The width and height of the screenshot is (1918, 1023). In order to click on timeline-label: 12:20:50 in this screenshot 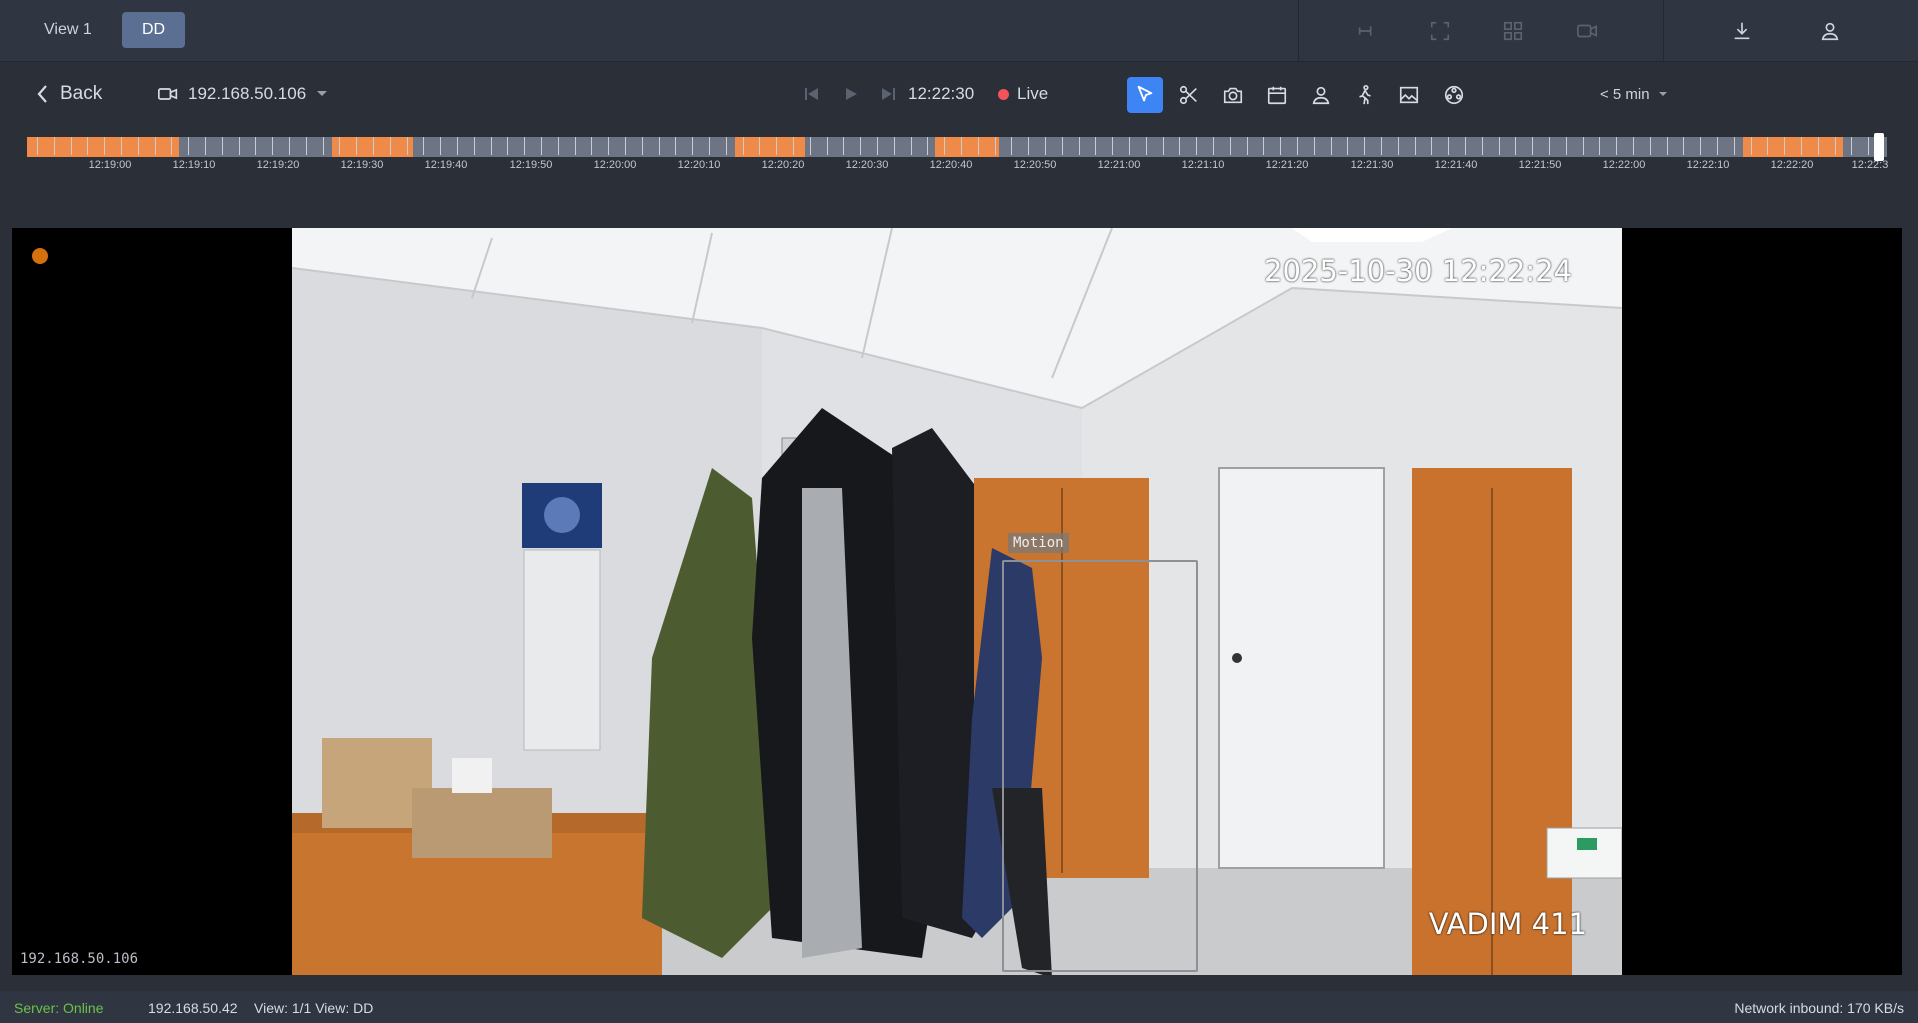, I will do `click(1035, 165)`.